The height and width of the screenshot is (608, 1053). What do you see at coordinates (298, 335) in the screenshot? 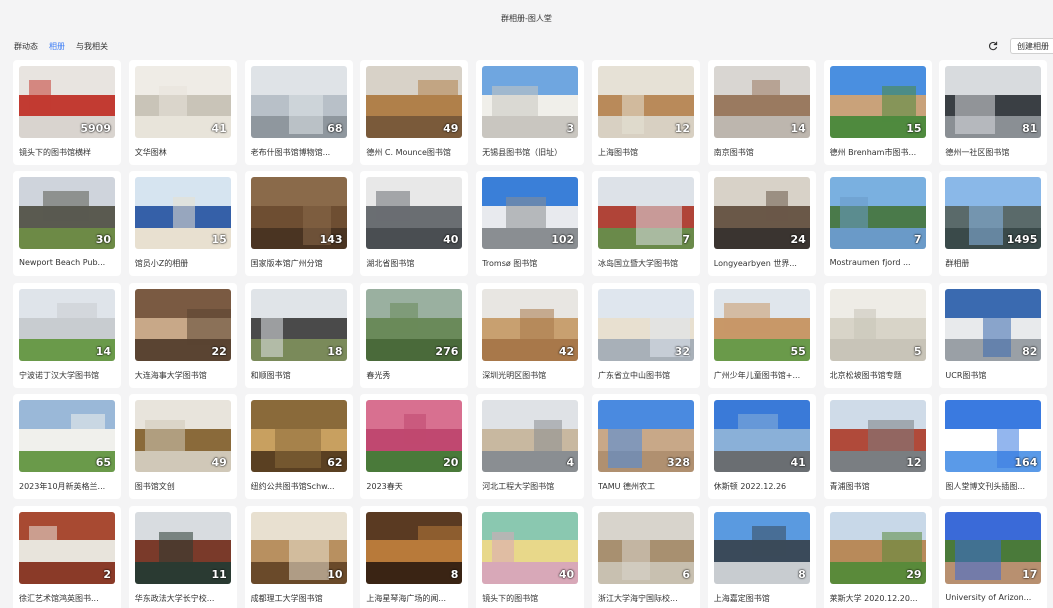
I see `album-card: 18 和顺图书馆` at bounding box center [298, 335].